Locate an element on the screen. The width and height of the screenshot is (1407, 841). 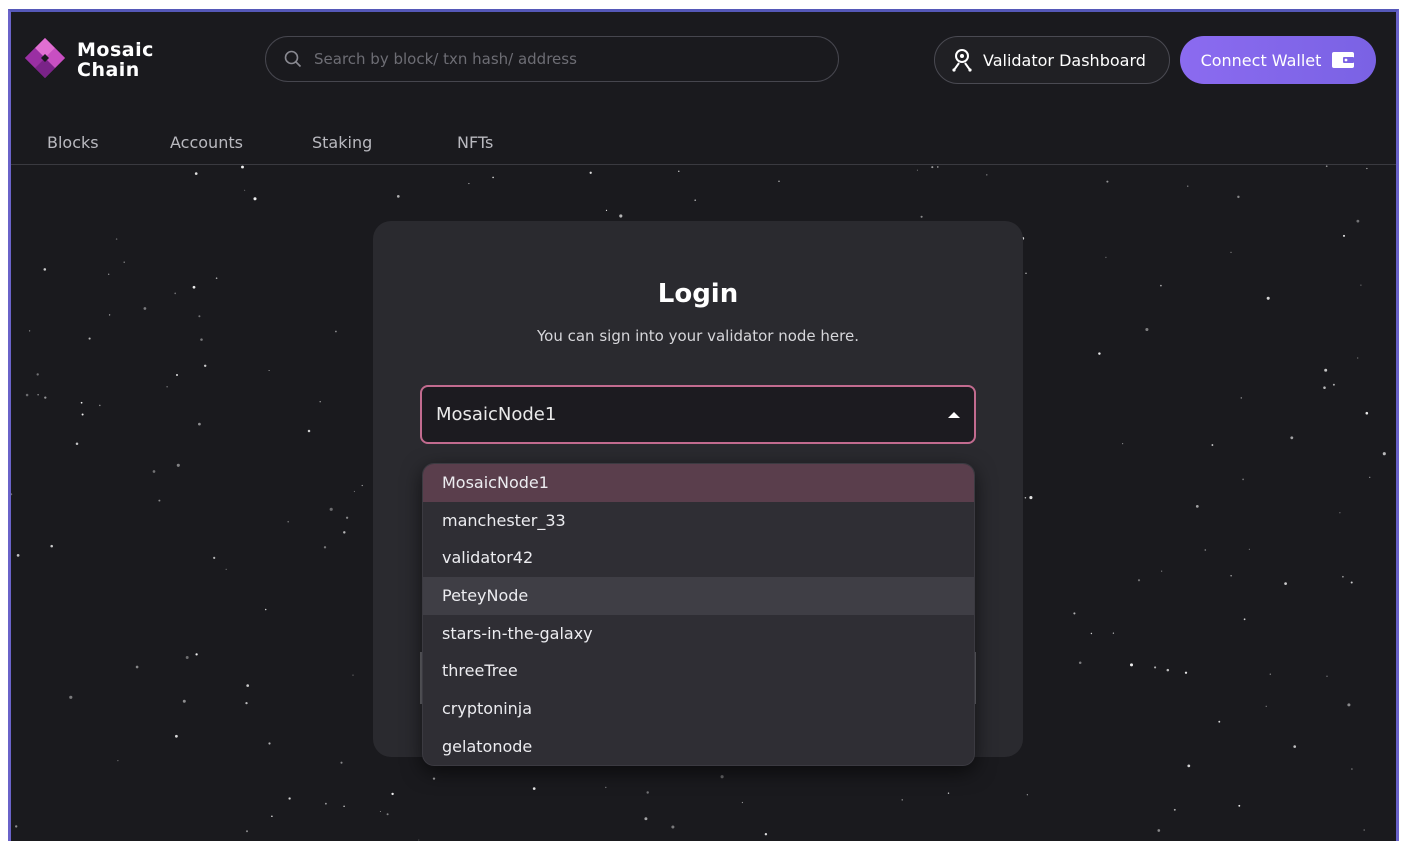
brand-name-line1: Mosaic is located at coordinates (115, 50).